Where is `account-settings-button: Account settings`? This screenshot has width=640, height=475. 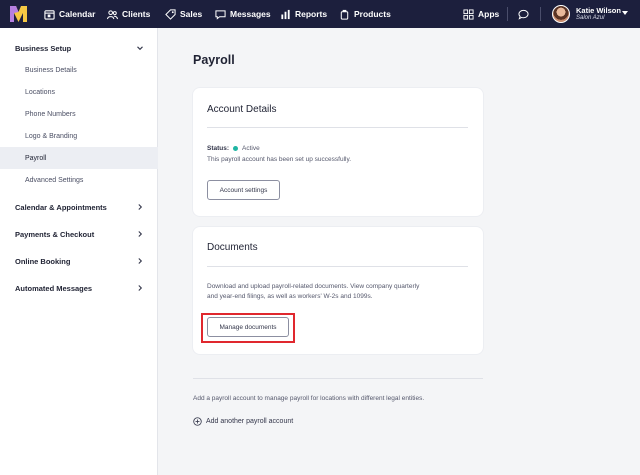
account-settings-button: Account settings is located at coordinates (243, 190).